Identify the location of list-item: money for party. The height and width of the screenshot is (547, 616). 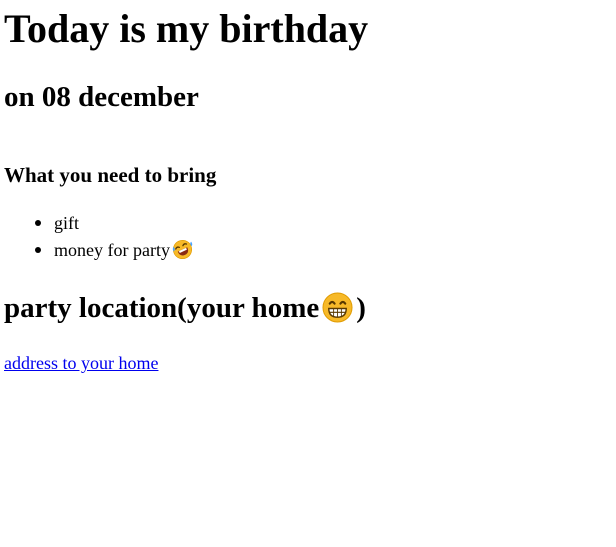
(114, 250).